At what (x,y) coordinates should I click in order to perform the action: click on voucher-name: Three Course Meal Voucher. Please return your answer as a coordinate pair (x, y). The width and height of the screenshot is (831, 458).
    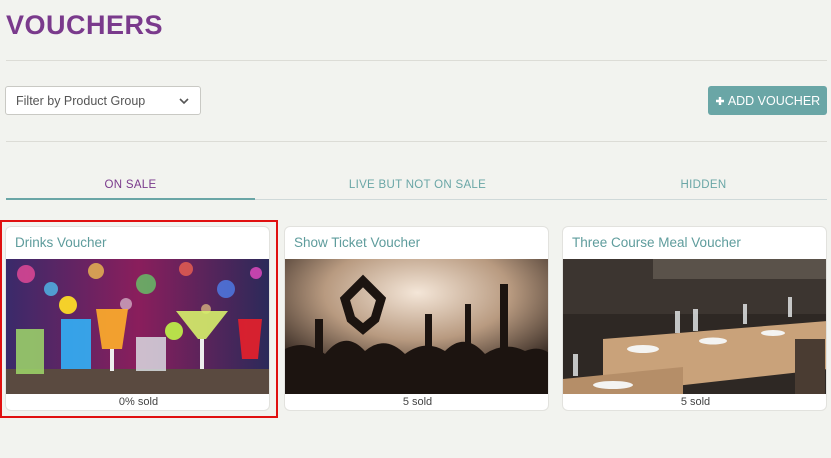
    Looking at the image, I should click on (656, 242).